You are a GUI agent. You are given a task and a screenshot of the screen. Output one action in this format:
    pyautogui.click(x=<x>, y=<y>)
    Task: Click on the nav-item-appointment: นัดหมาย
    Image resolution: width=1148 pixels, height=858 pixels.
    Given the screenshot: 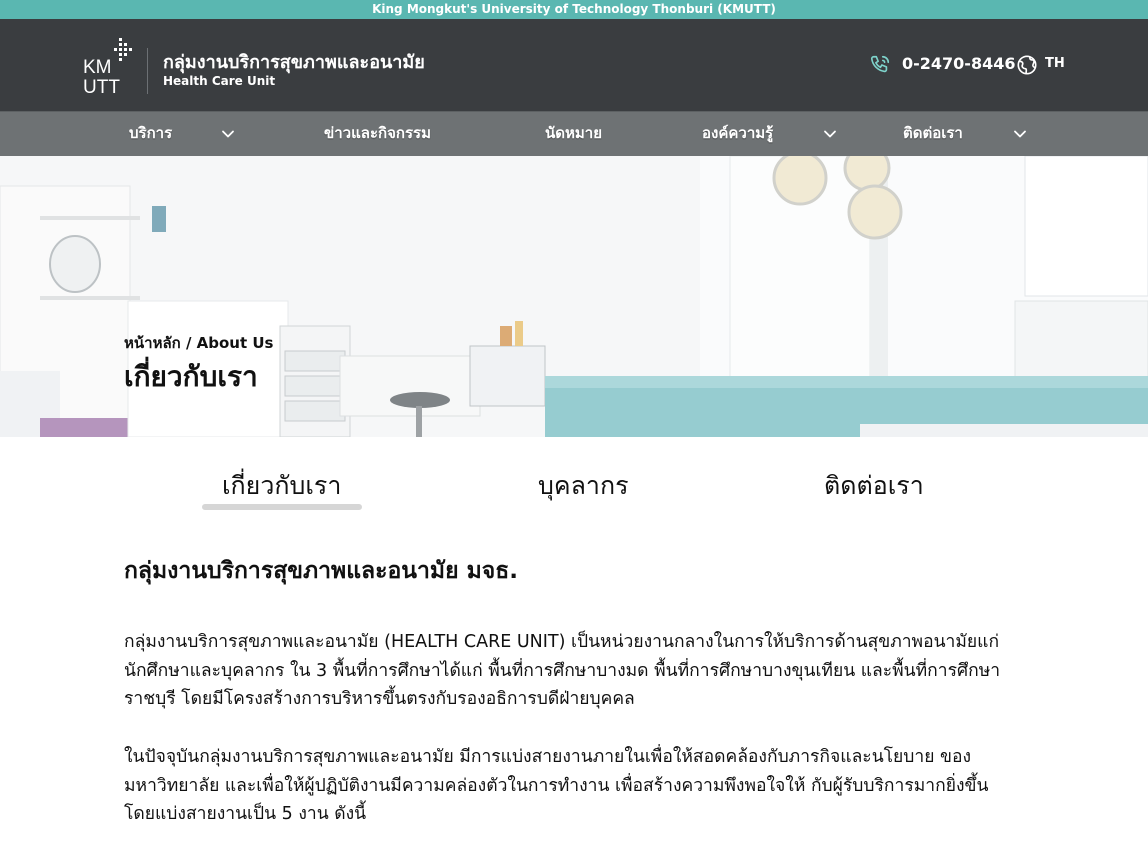 What is the action you would take?
    pyautogui.click(x=573, y=134)
    